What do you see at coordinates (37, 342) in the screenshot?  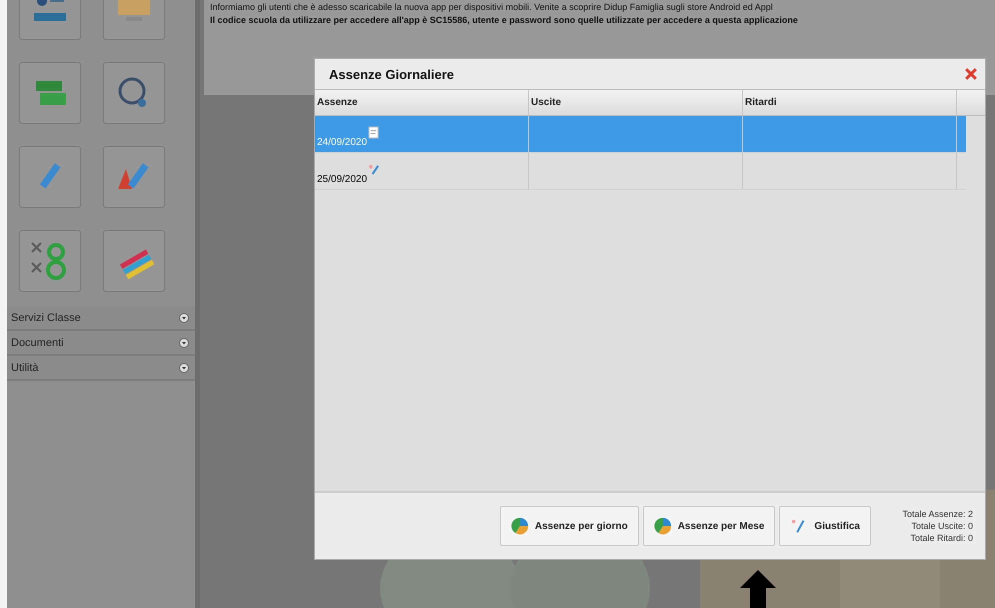 I see `section-label: Documenti` at bounding box center [37, 342].